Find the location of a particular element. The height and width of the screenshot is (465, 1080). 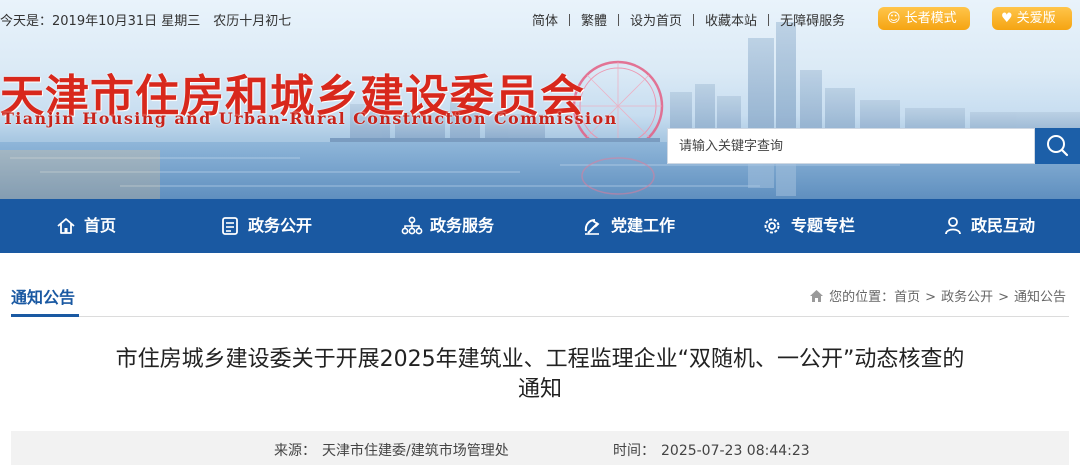

section-title: 通知公告 is located at coordinates (43, 297).